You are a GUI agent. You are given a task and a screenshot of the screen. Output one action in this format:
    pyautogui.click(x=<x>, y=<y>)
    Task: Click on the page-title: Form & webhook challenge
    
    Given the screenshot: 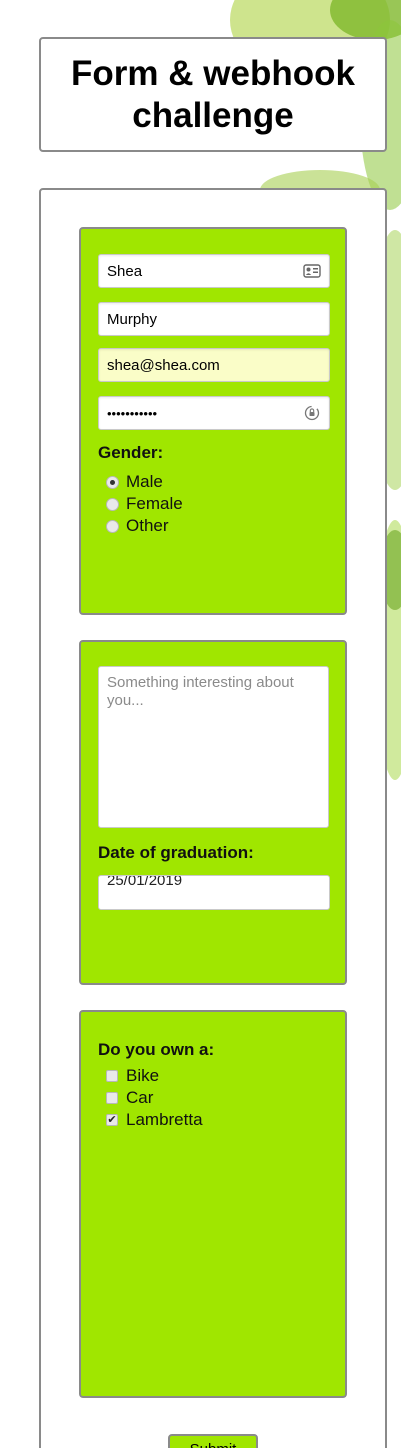 What is the action you would take?
    pyautogui.click(x=213, y=94)
    